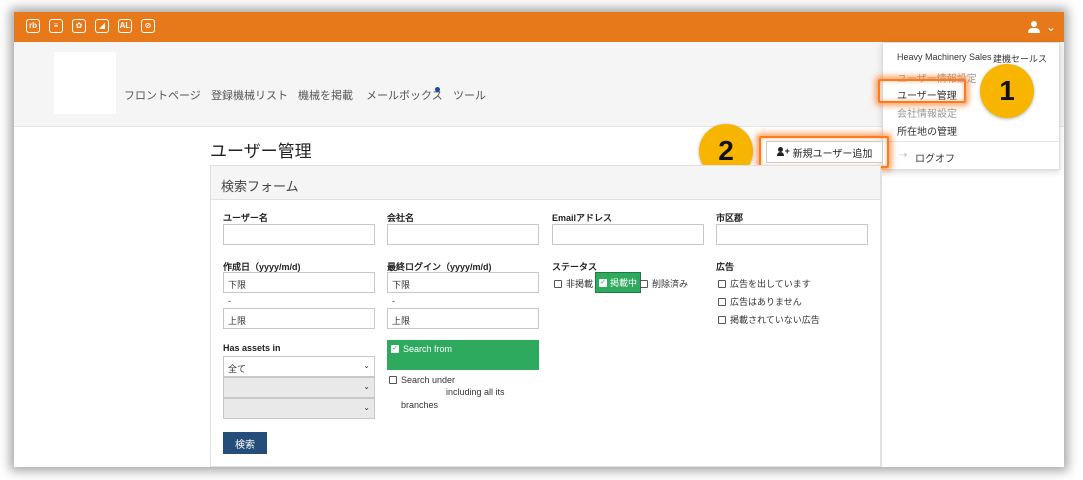  What do you see at coordinates (628, 234) in the screenshot?
I see `email-input` at bounding box center [628, 234].